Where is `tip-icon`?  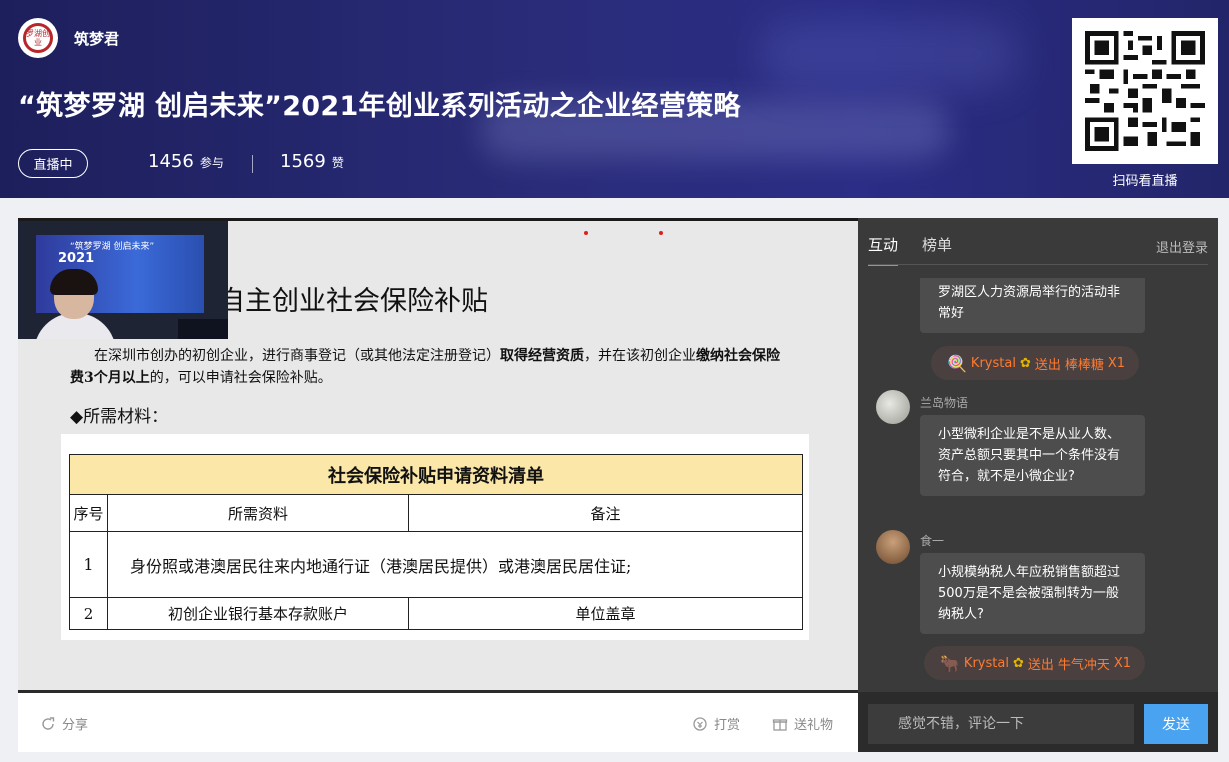
tip-icon is located at coordinates (700, 723).